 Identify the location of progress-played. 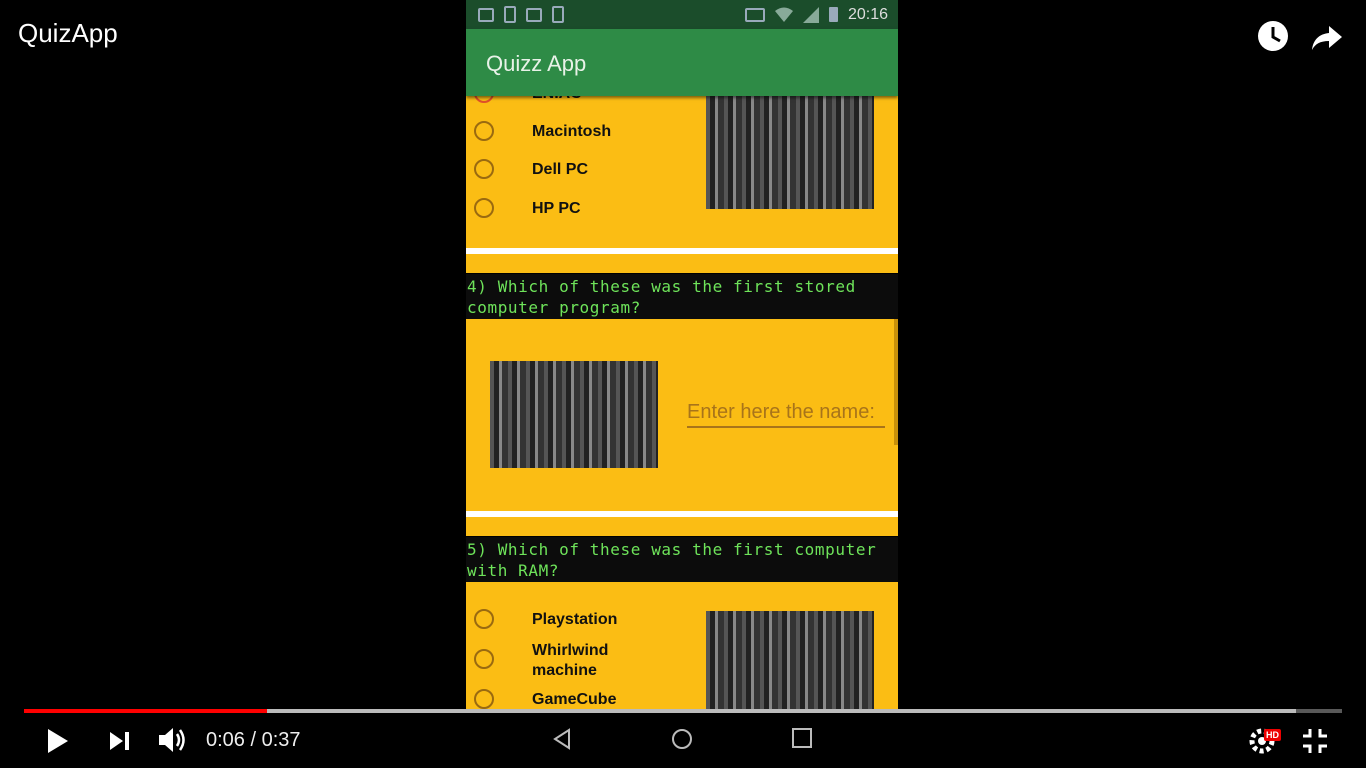
(145, 711).